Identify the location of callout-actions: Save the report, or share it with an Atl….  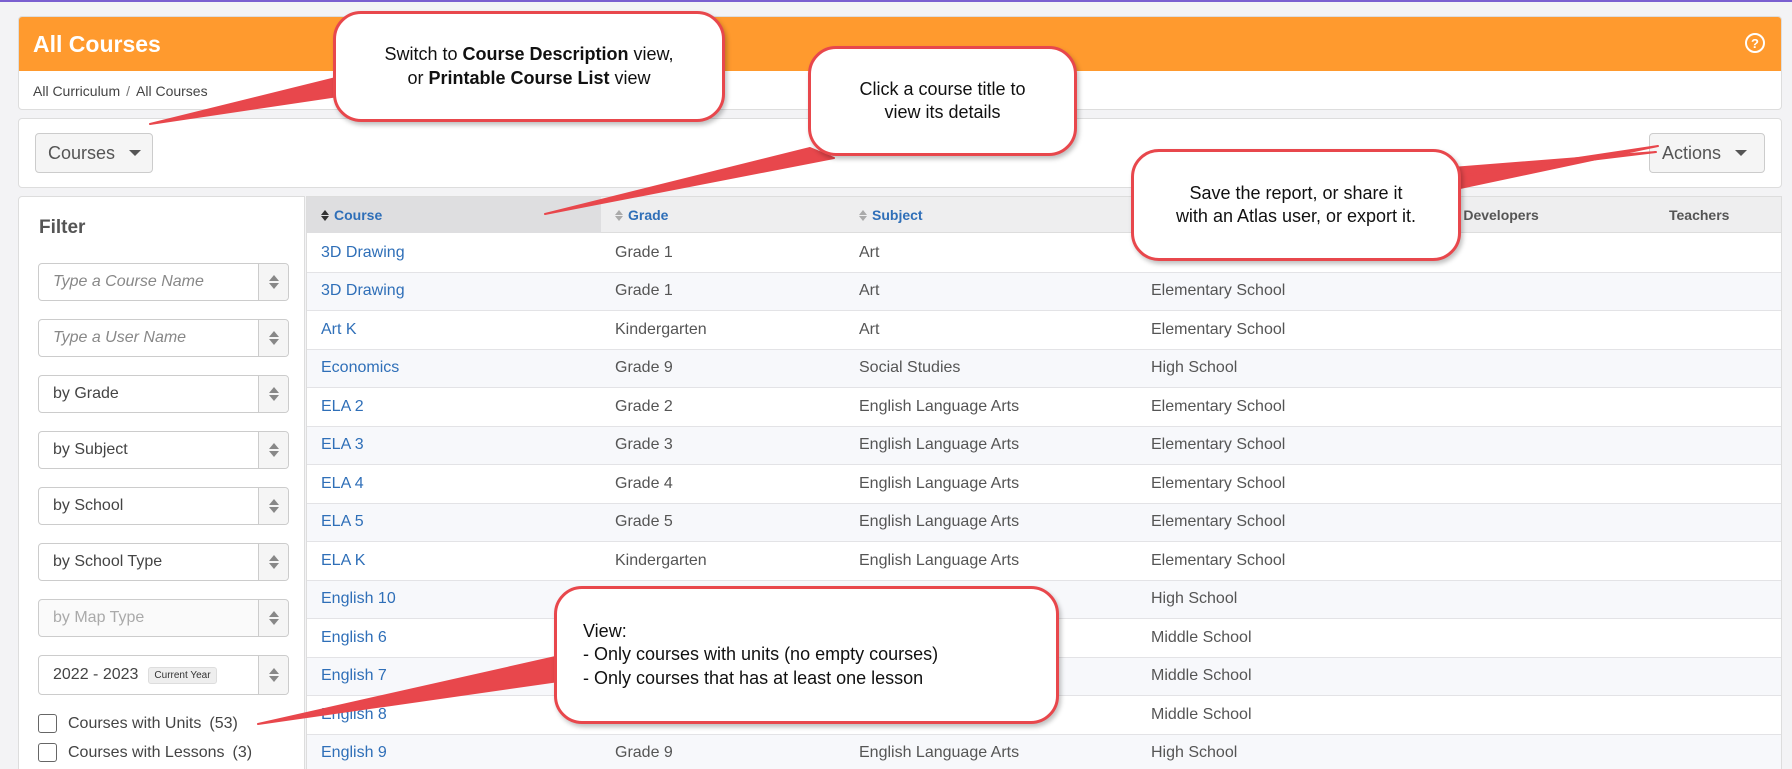
(1296, 205).